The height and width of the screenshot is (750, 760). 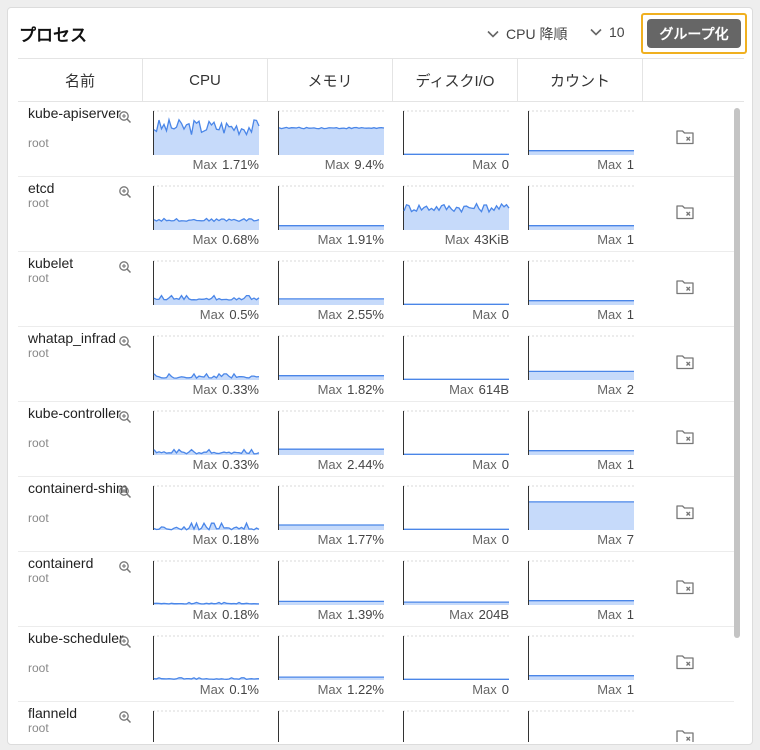 What do you see at coordinates (607, 32) in the screenshot?
I see `count-dropdown: 10` at bounding box center [607, 32].